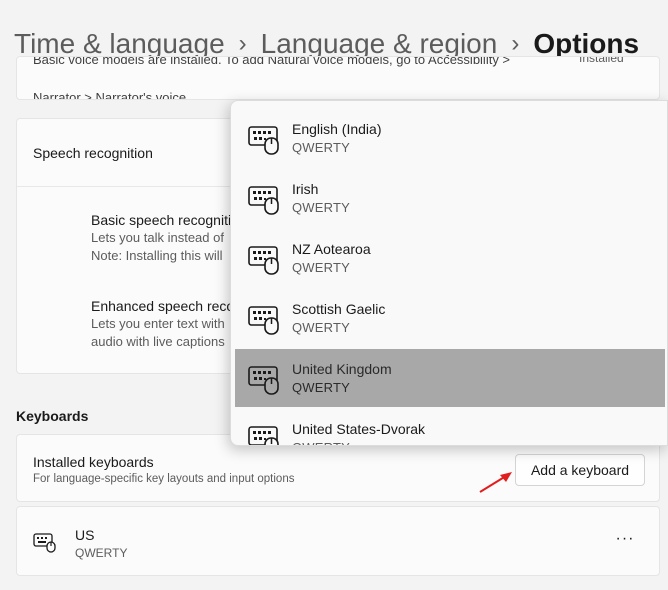 The width and height of the screenshot is (668, 590). Describe the element at coordinates (52, 416) in the screenshot. I see `keyboards-section-label: Keyboards` at that location.